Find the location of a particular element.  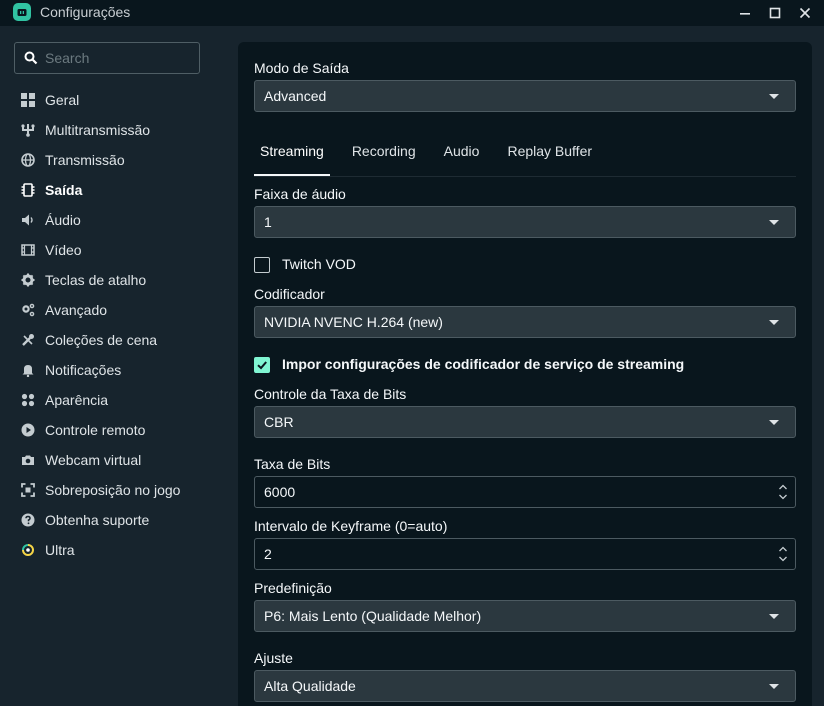

search-input is located at coordinates (120, 58).